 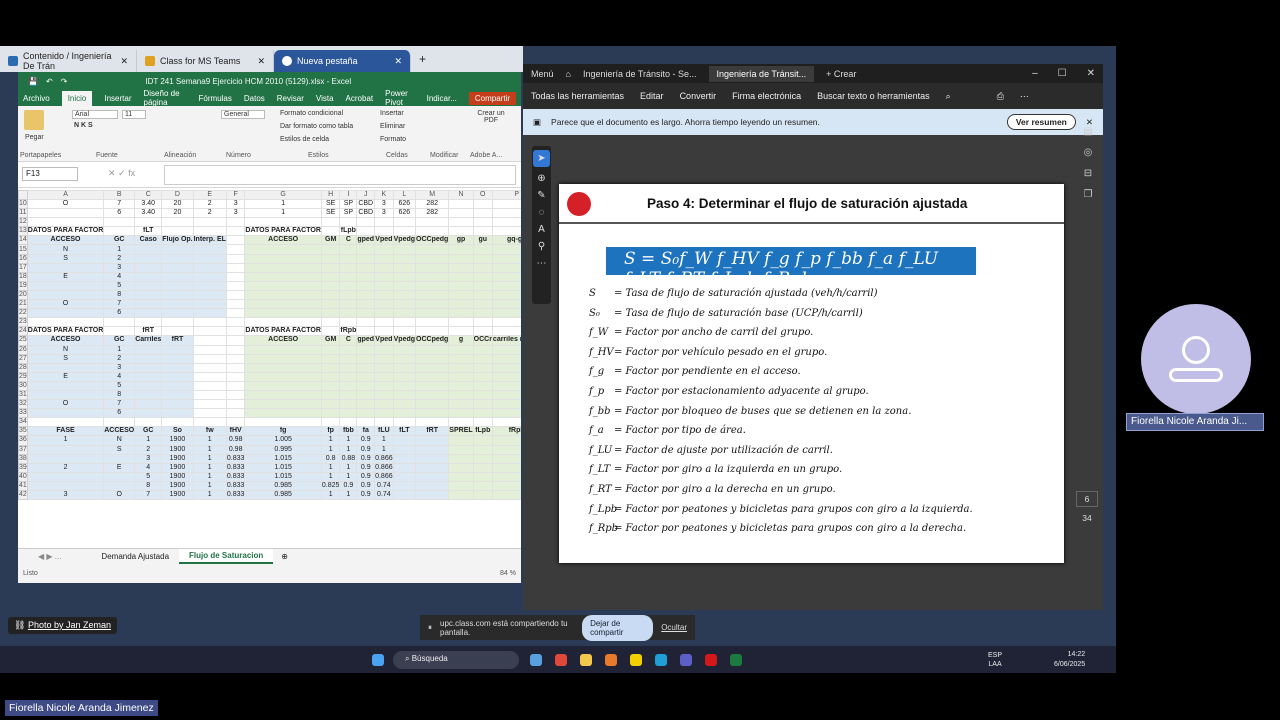 What do you see at coordinates (541, 158) in the screenshot?
I see `cursor-icon: ➤` at bounding box center [541, 158].